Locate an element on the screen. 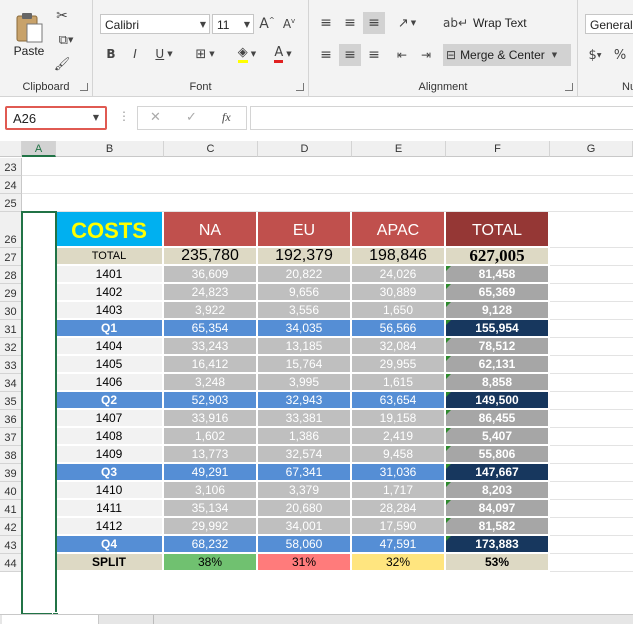 The height and width of the screenshot is (624, 633). cell-label-32: 1404 is located at coordinates (110, 347).